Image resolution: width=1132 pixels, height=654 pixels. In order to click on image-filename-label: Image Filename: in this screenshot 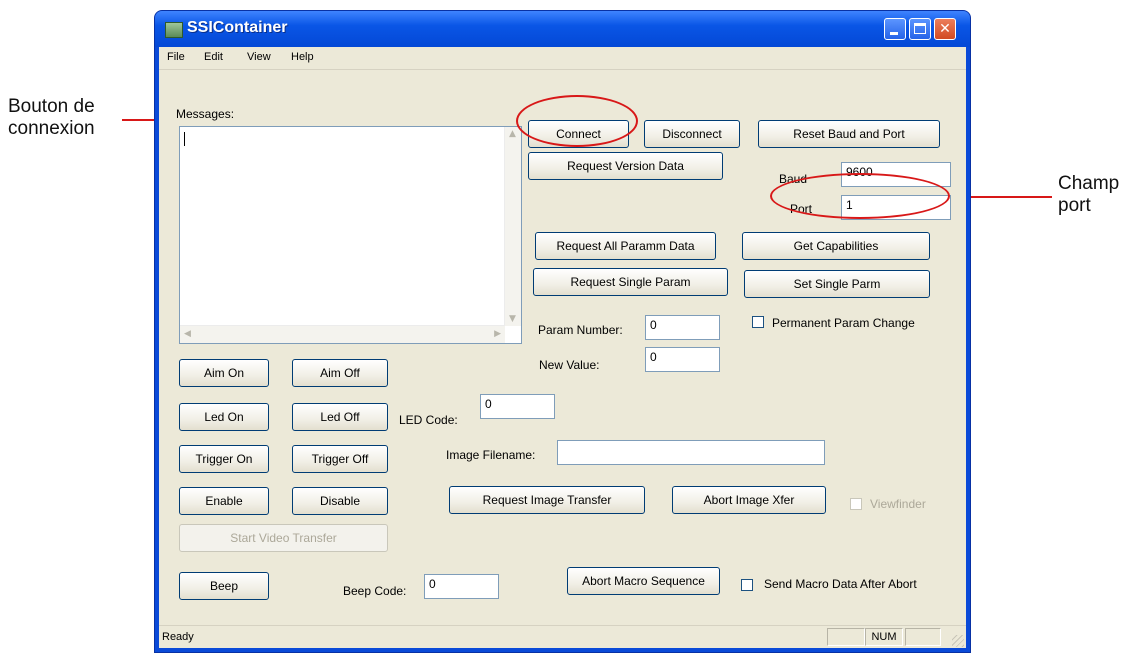, I will do `click(491, 455)`.